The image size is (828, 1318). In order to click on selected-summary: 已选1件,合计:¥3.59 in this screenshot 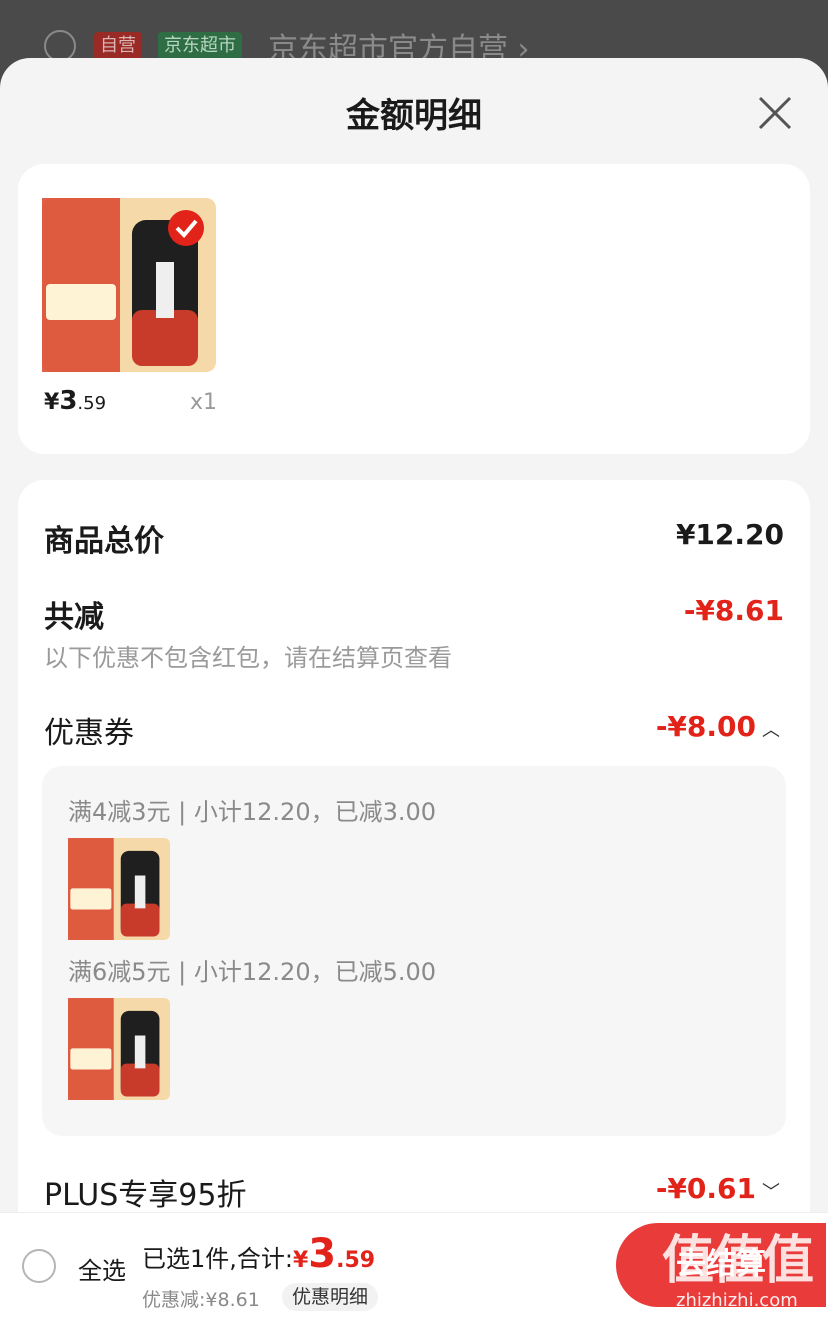, I will do `click(259, 1254)`.